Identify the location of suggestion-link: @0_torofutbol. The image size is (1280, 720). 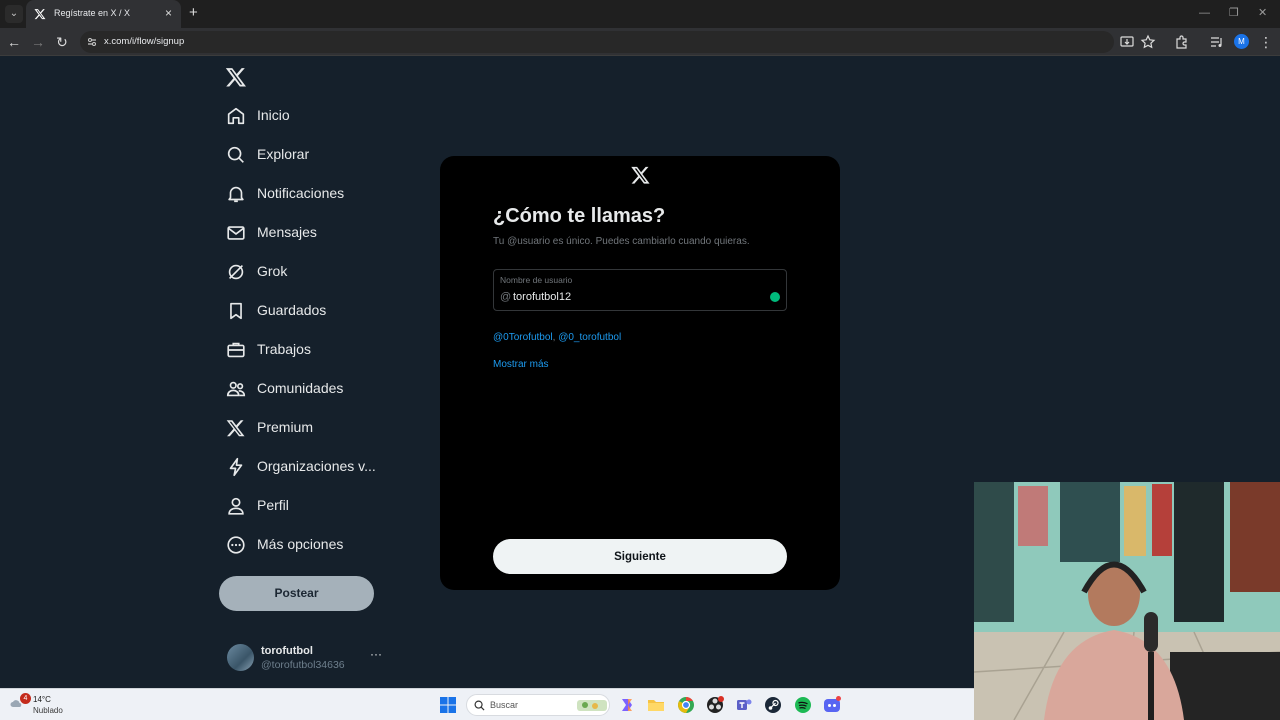
(589, 337).